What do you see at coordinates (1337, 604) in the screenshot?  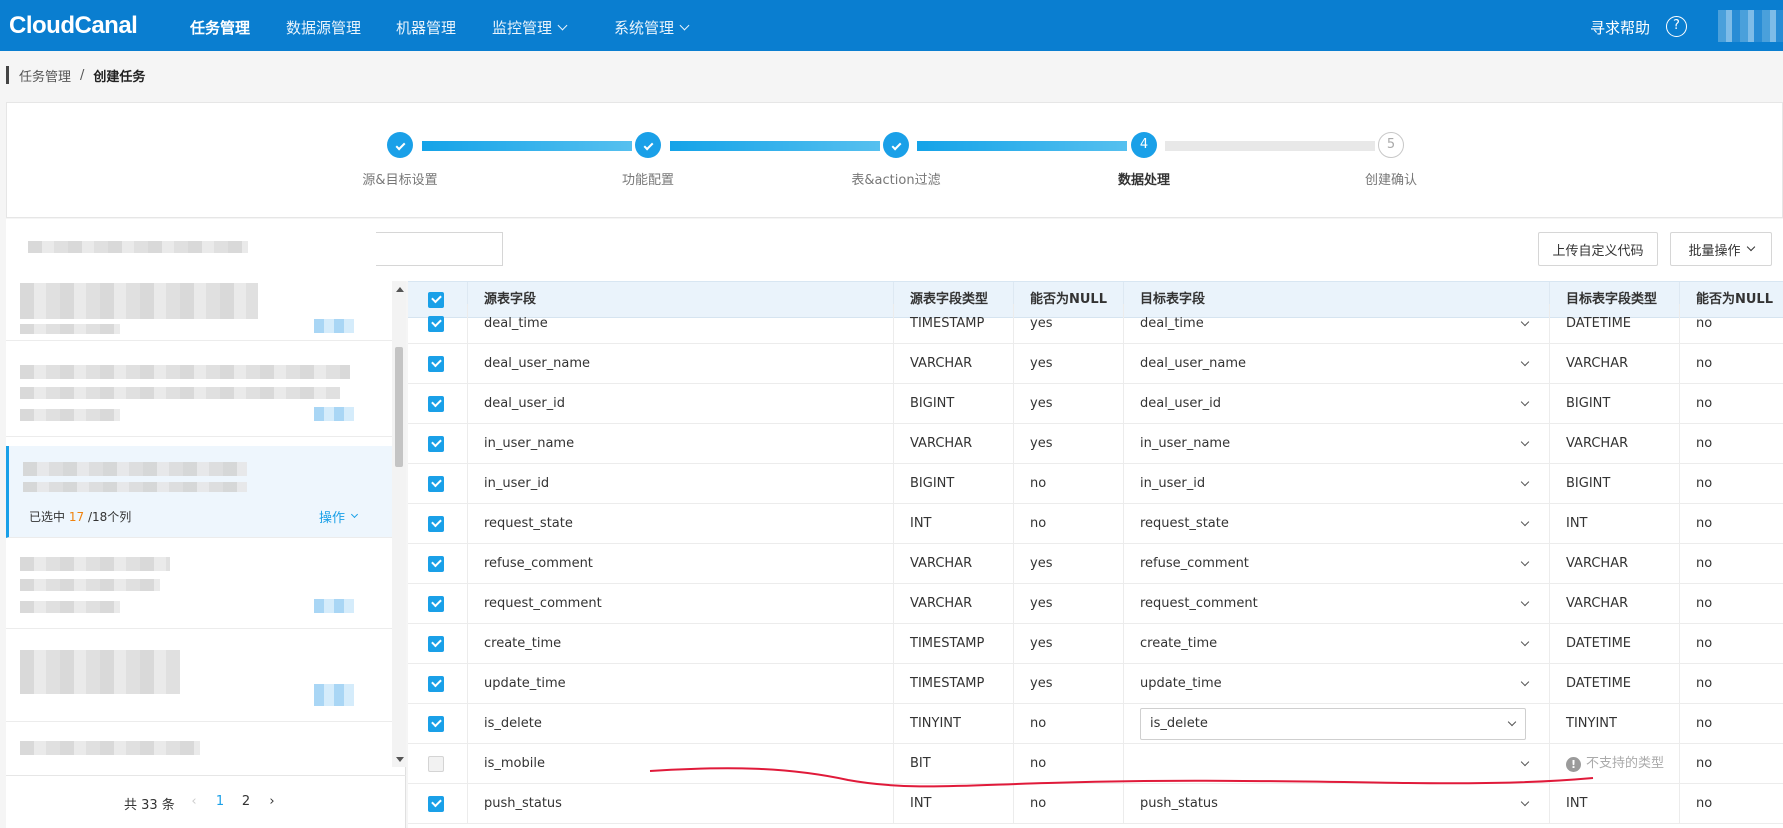 I see `target-field-select: request_comment` at bounding box center [1337, 604].